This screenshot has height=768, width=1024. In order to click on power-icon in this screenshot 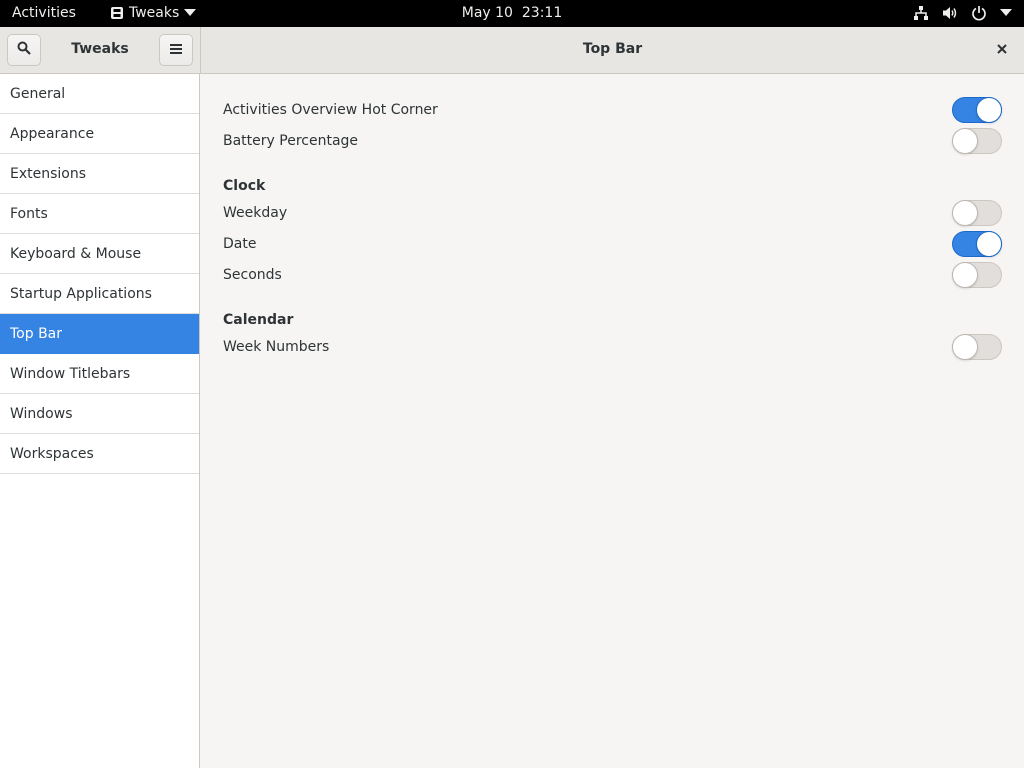, I will do `click(979, 13)`.